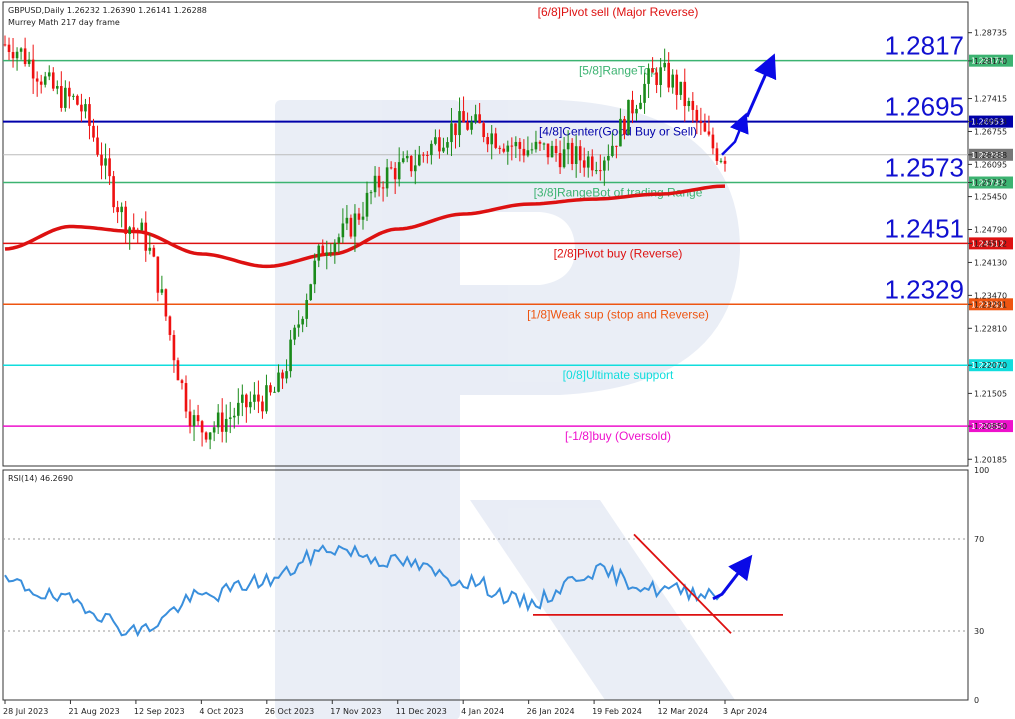  I want to click on level-label-4: [2/8]Pivot buy (Reverse), so click(618, 253).